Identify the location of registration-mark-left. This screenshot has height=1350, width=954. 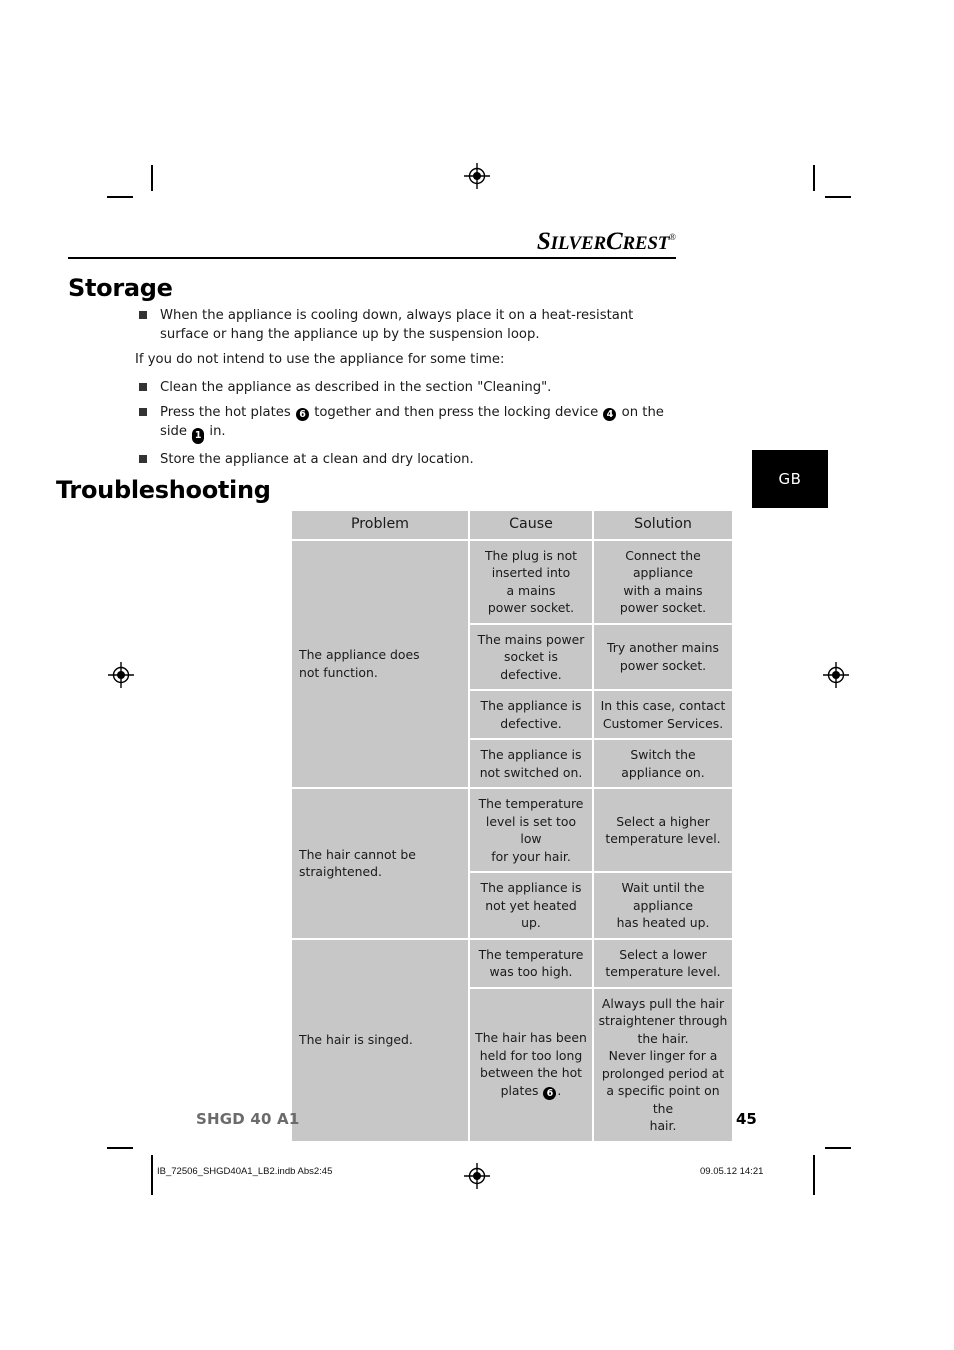
(121, 675).